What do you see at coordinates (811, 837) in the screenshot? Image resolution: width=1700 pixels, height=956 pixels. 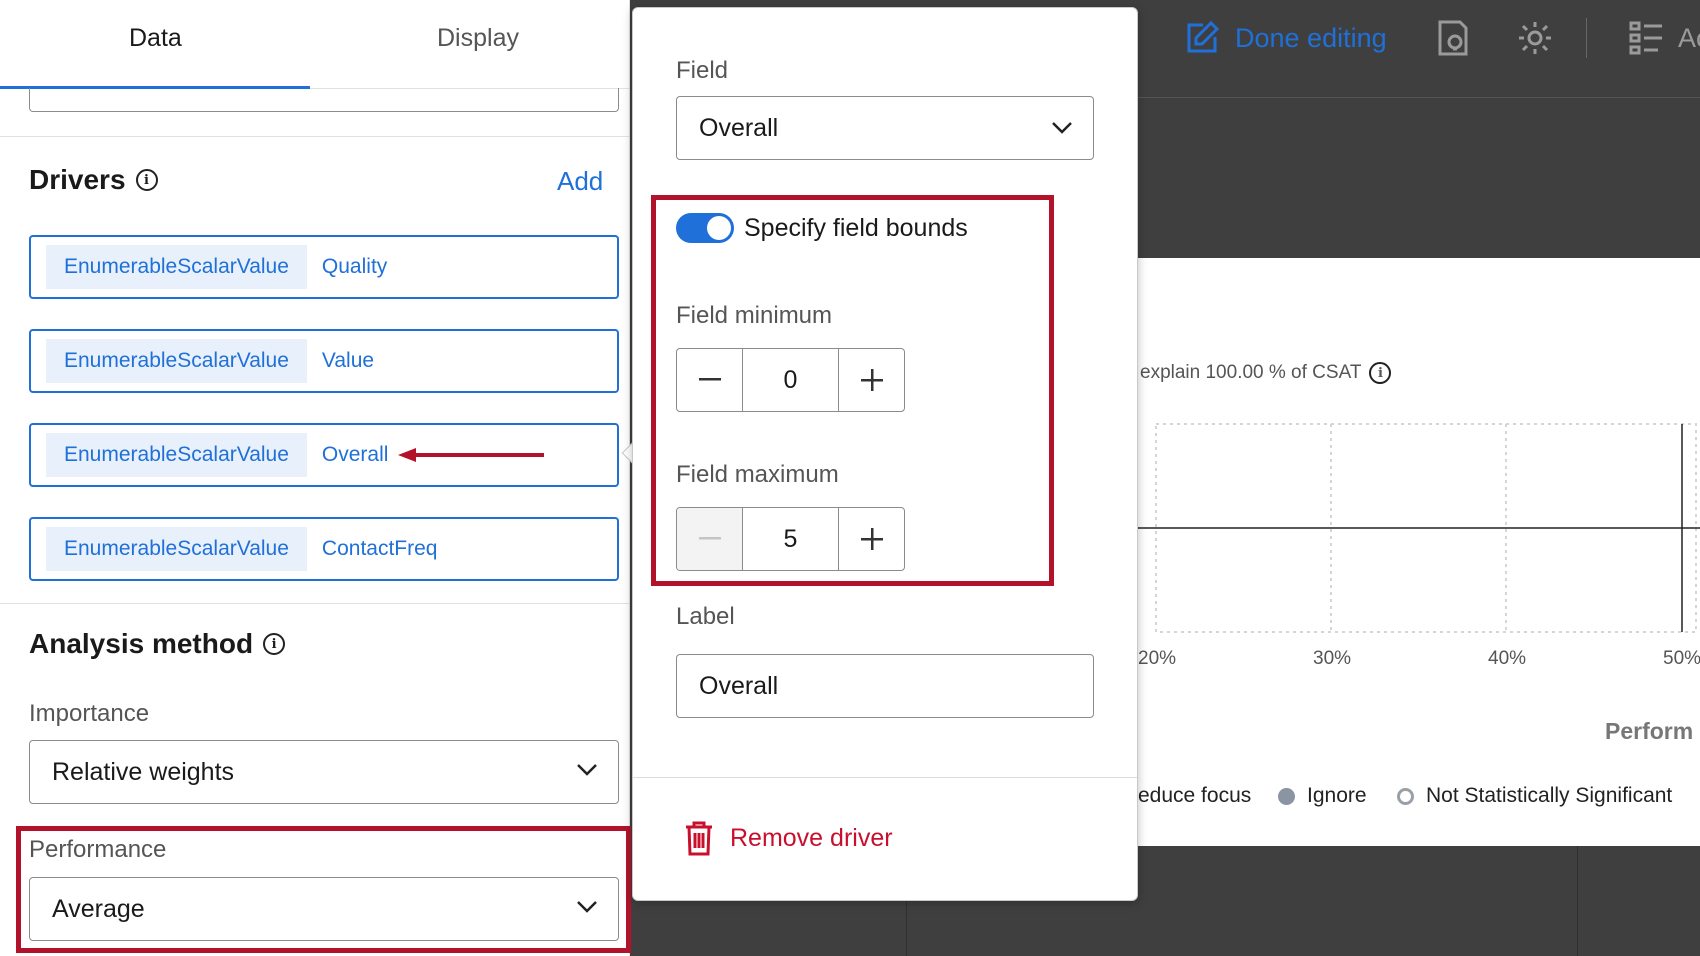 I see `remove-driver-label: Remove driver` at bounding box center [811, 837].